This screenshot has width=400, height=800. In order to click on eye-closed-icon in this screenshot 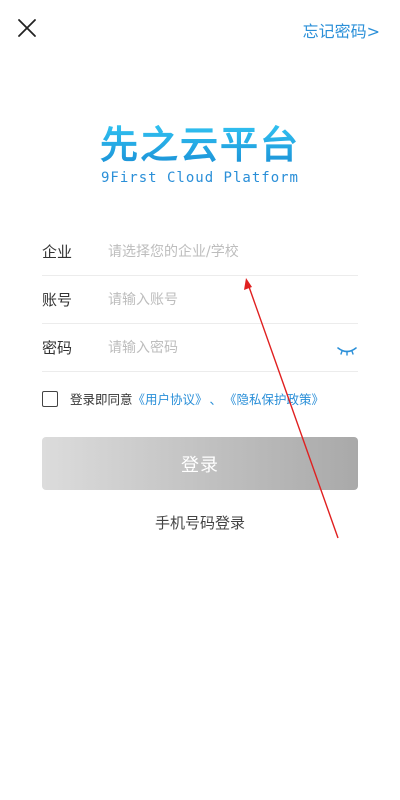, I will do `click(347, 349)`.